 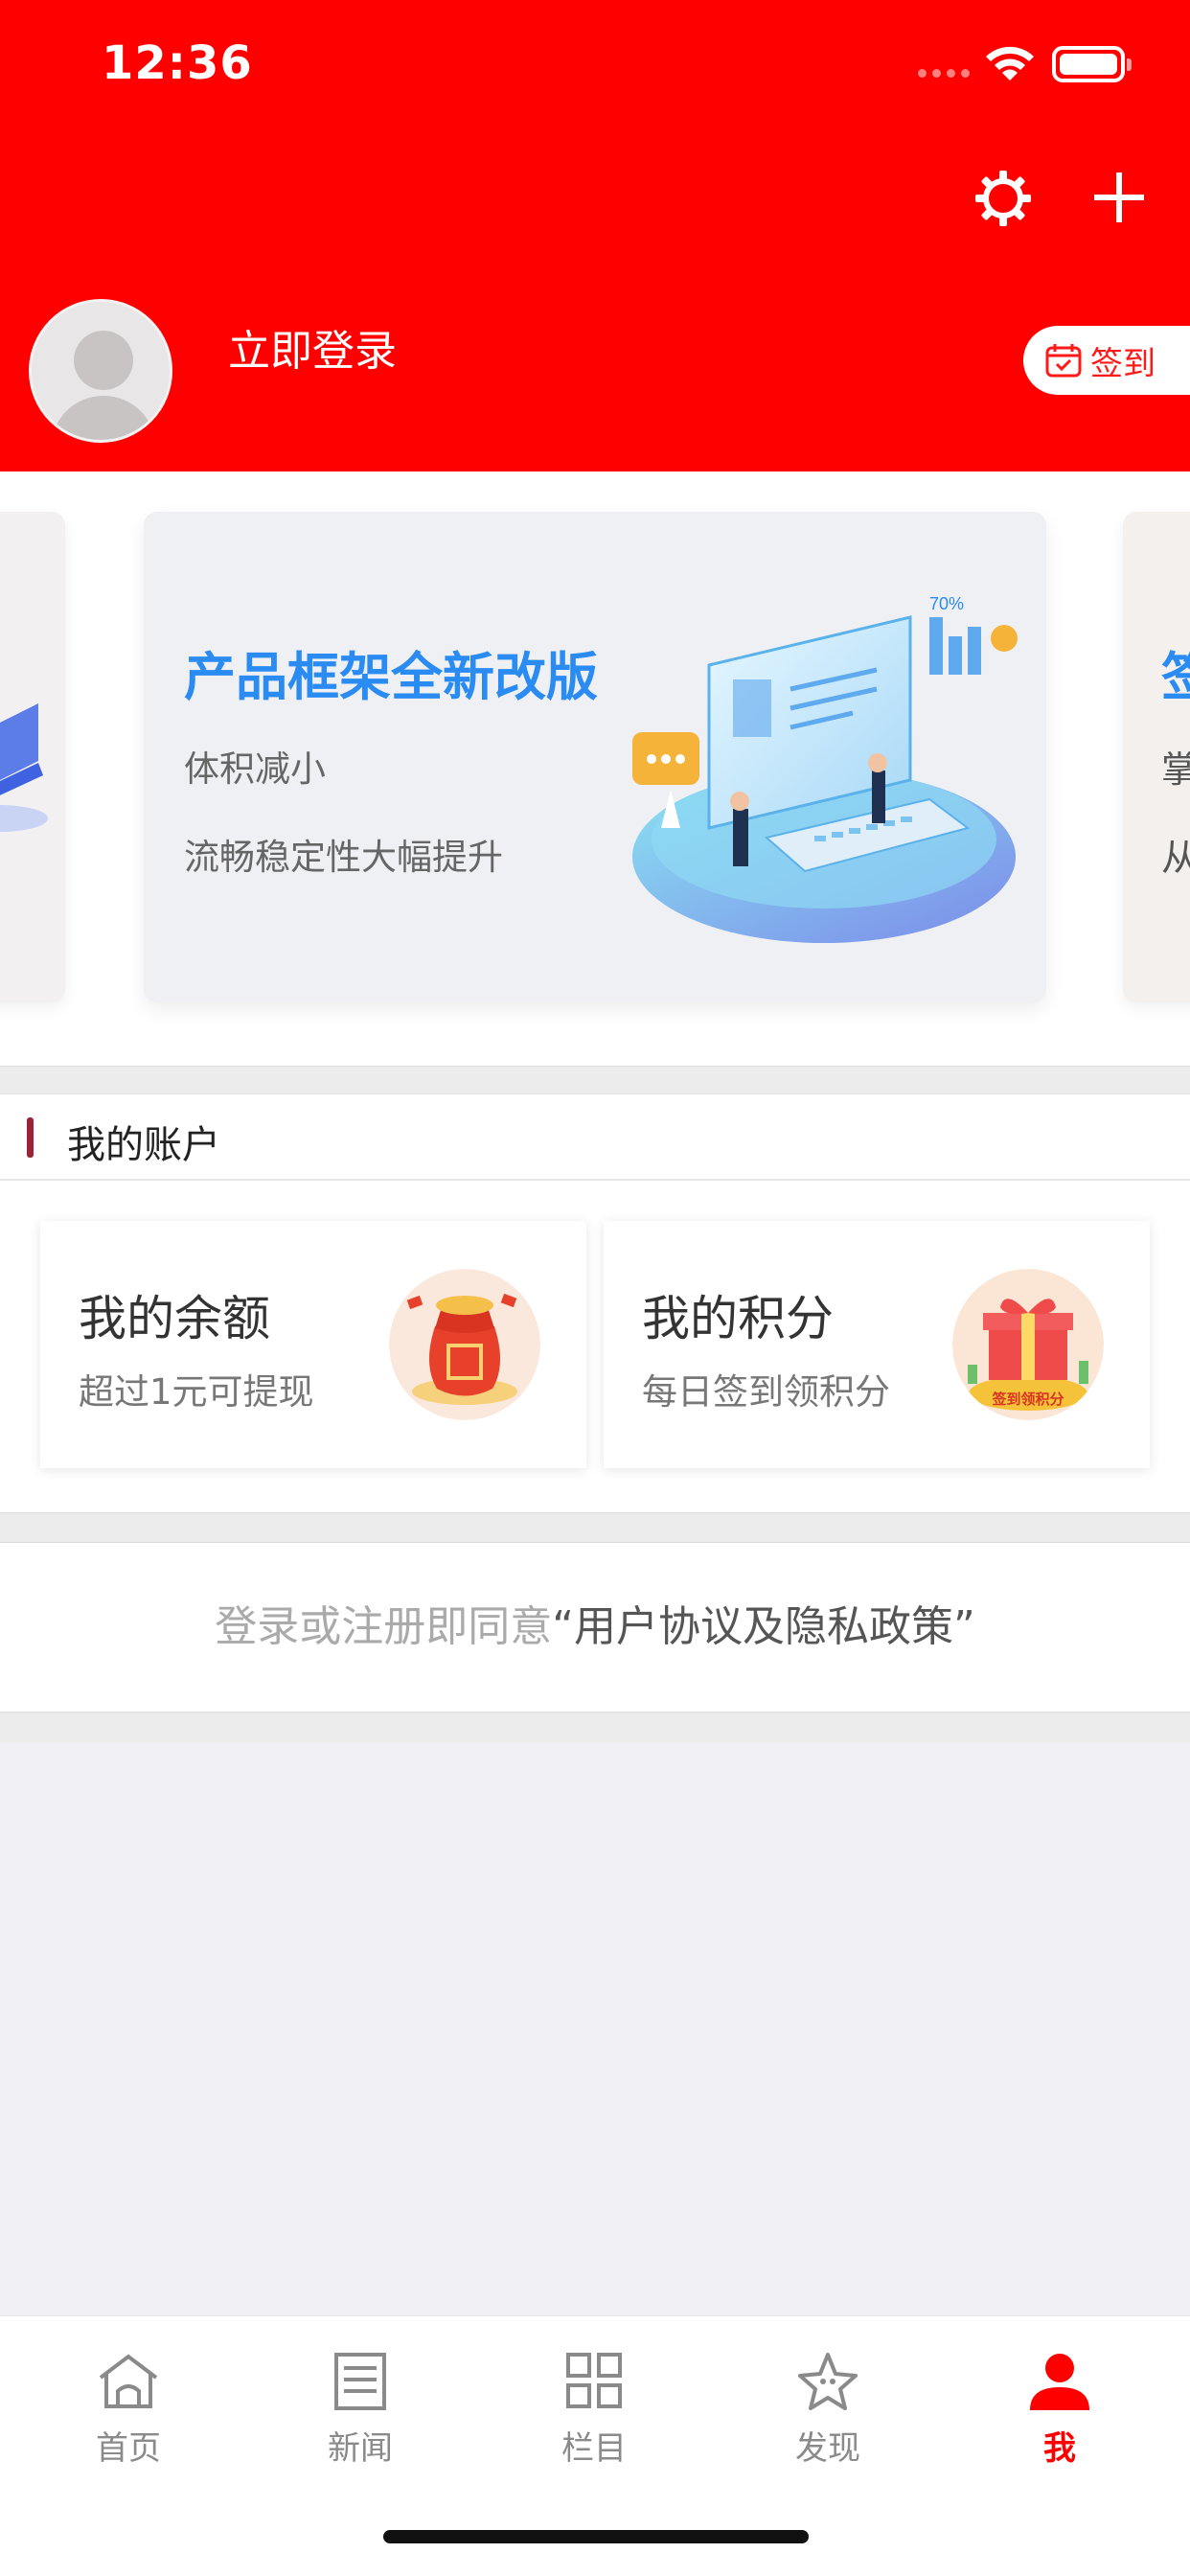 I want to click on news-icon, so click(x=360, y=2381).